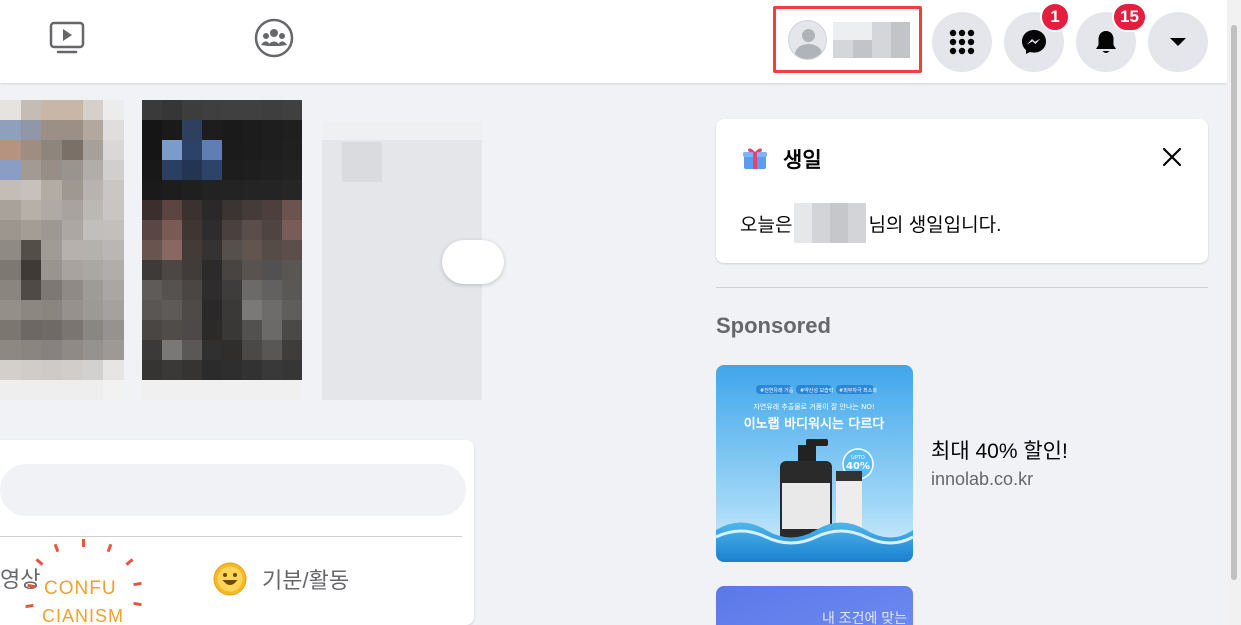  What do you see at coordinates (80, 588) in the screenshot?
I see `sticker-text-line1: CONFU` at bounding box center [80, 588].